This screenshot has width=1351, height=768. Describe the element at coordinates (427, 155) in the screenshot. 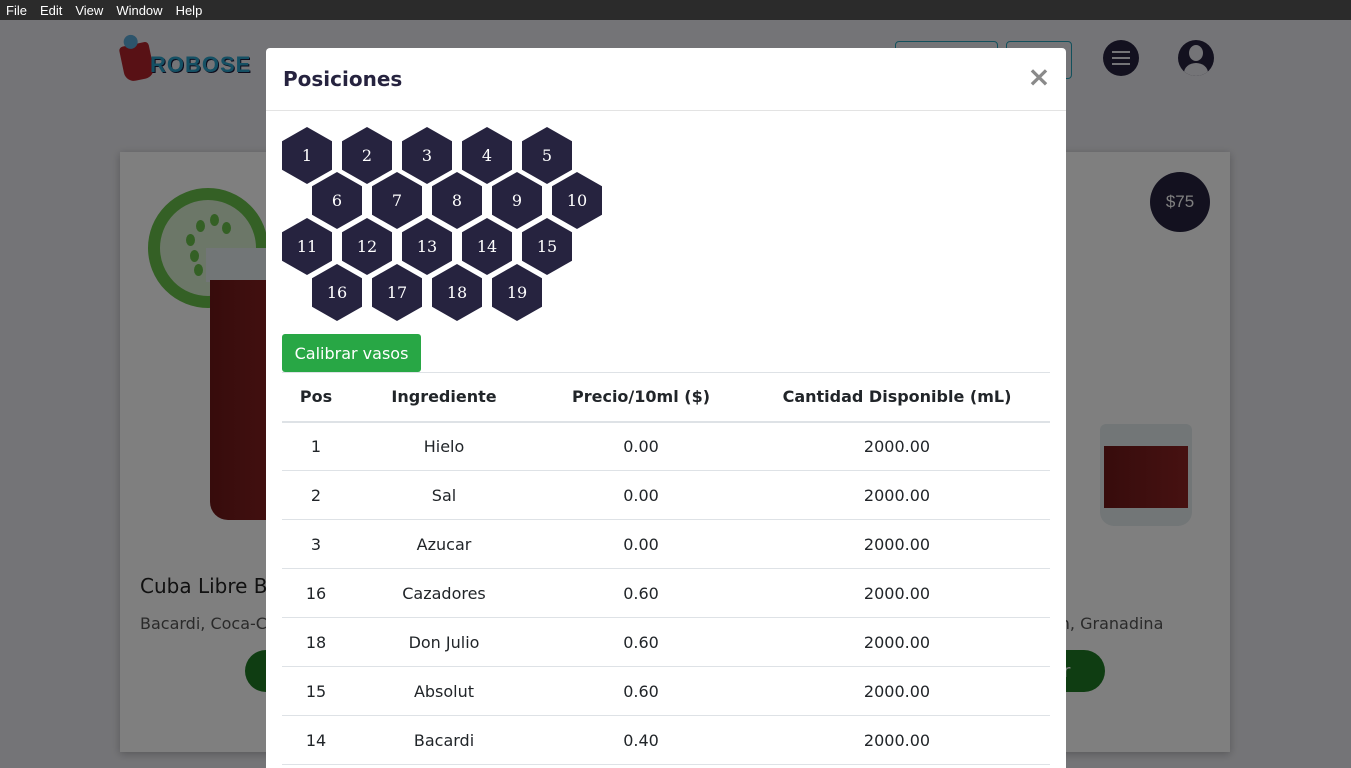

I see `position-hex-3: 3` at that location.